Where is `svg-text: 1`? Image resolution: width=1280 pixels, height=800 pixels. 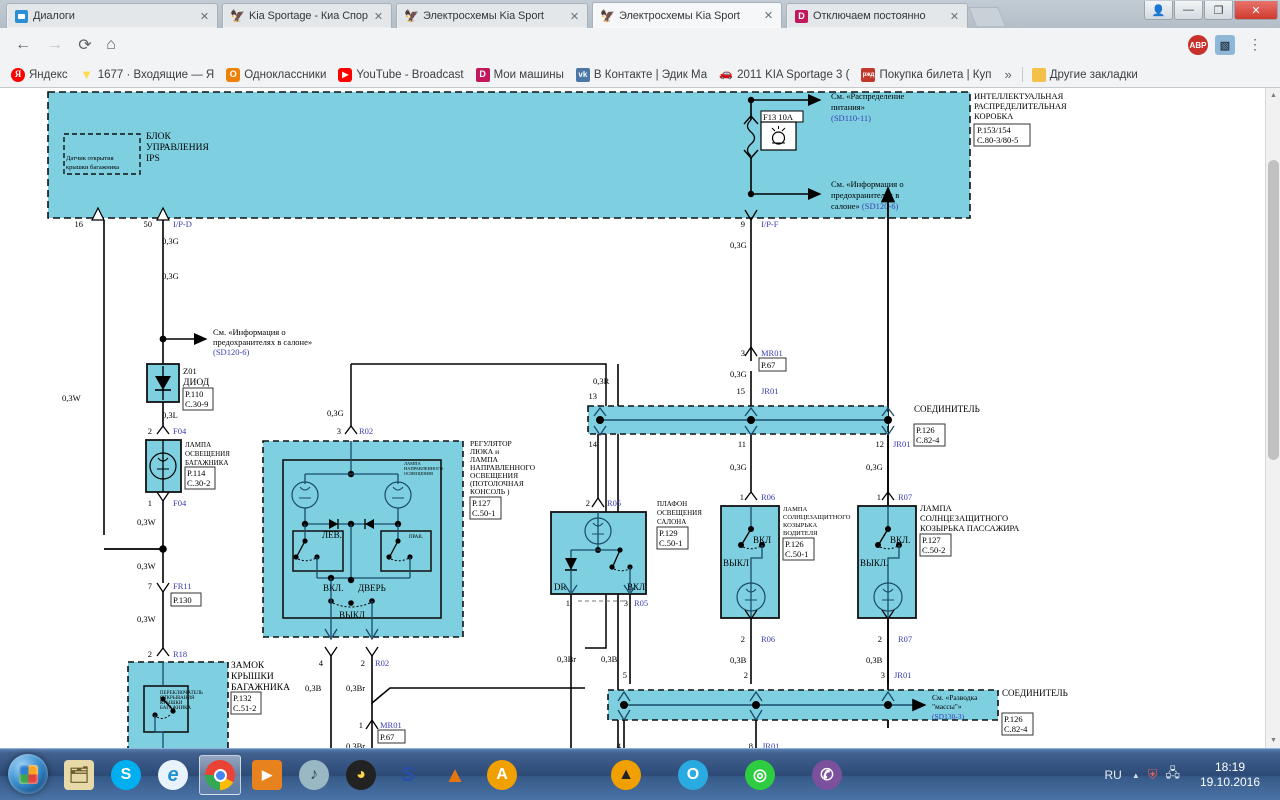 svg-text: 1 is located at coordinates (879, 497).